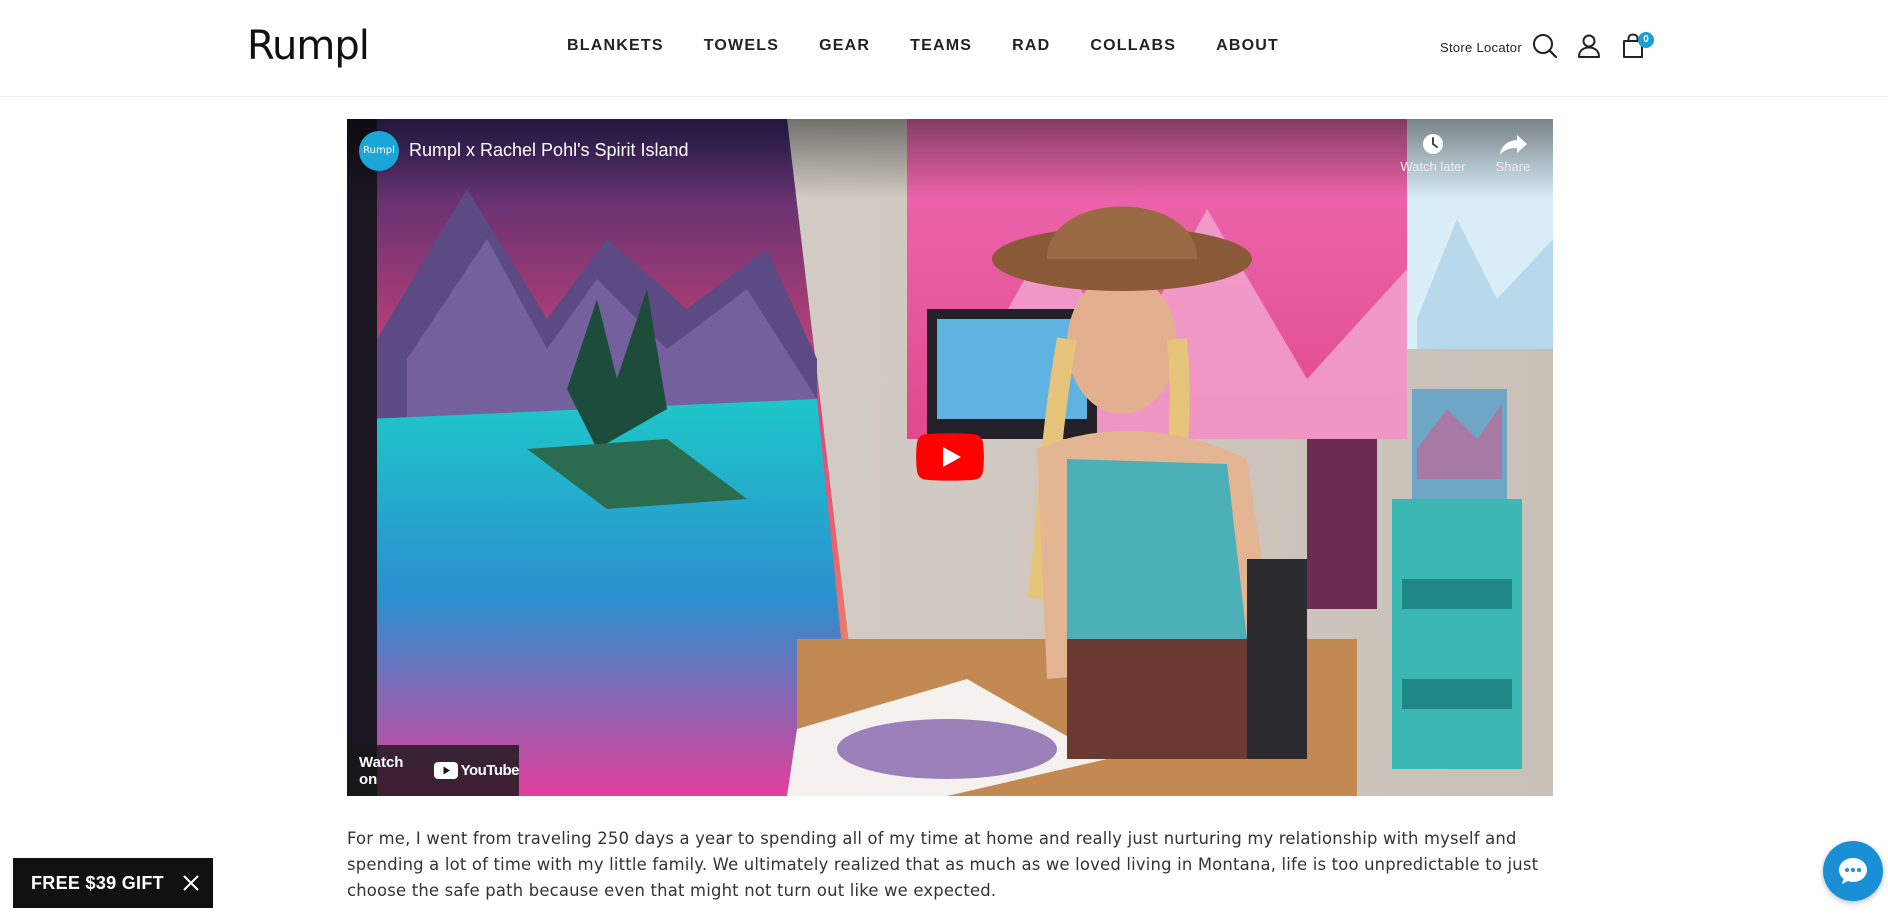 This screenshot has height=920, width=1888. Describe the element at coordinates (1513, 166) in the screenshot. I see `share-label: Share` at that location.